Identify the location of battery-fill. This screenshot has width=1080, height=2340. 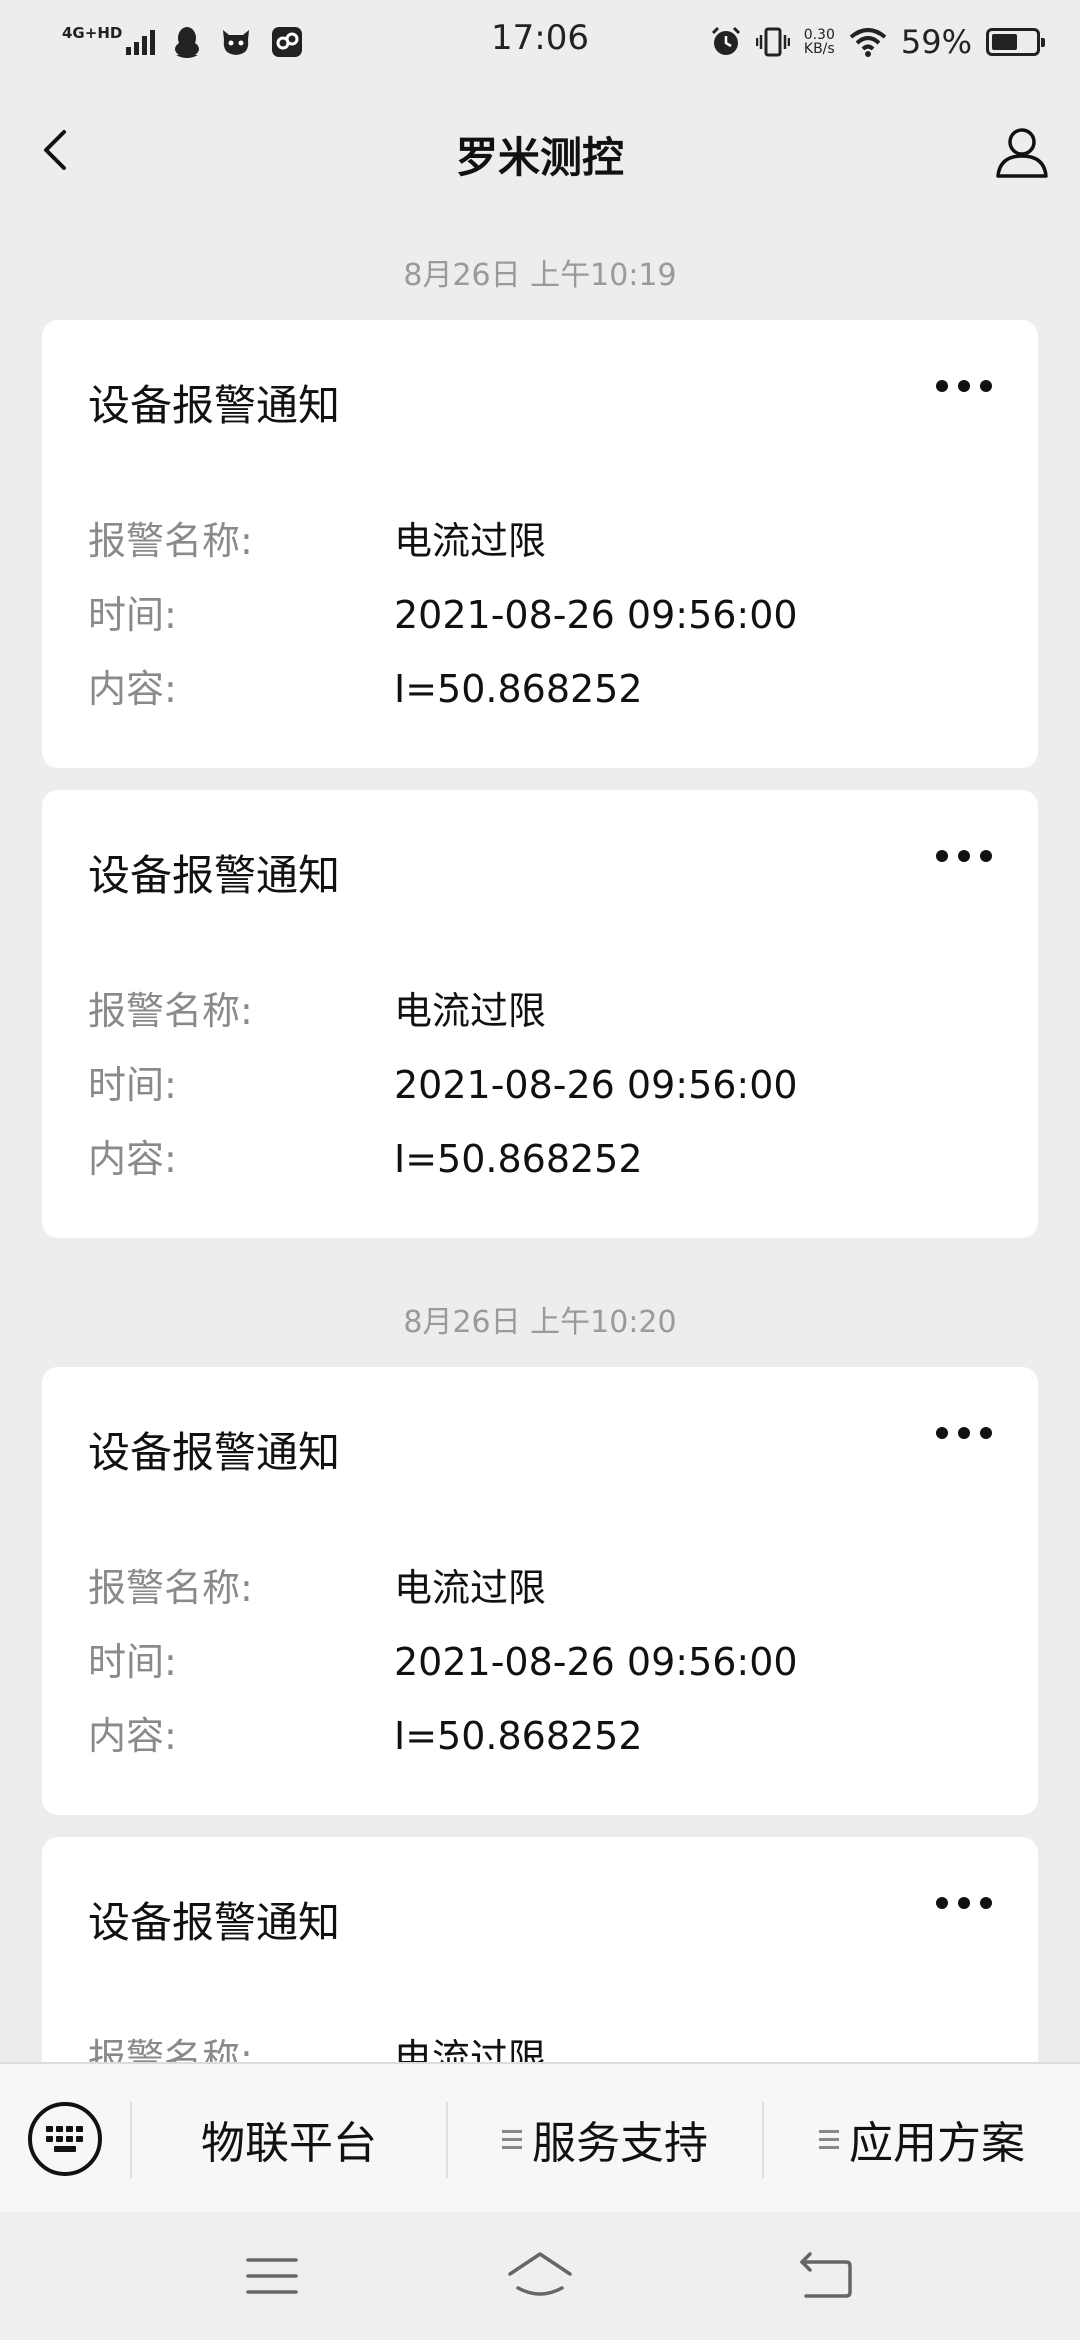
(1004, 42).